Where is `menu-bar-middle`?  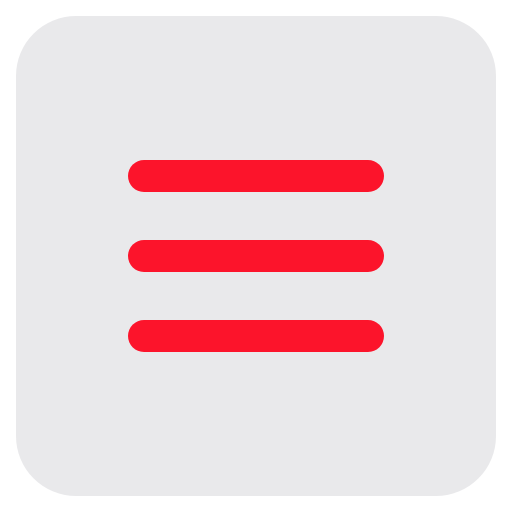 menu-bar-middle is located at coordinates (256, 256).